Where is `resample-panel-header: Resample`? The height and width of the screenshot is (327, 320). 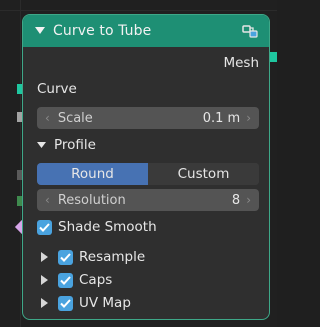
resample-panel-header: Resample is located at coordinates (146, 257).